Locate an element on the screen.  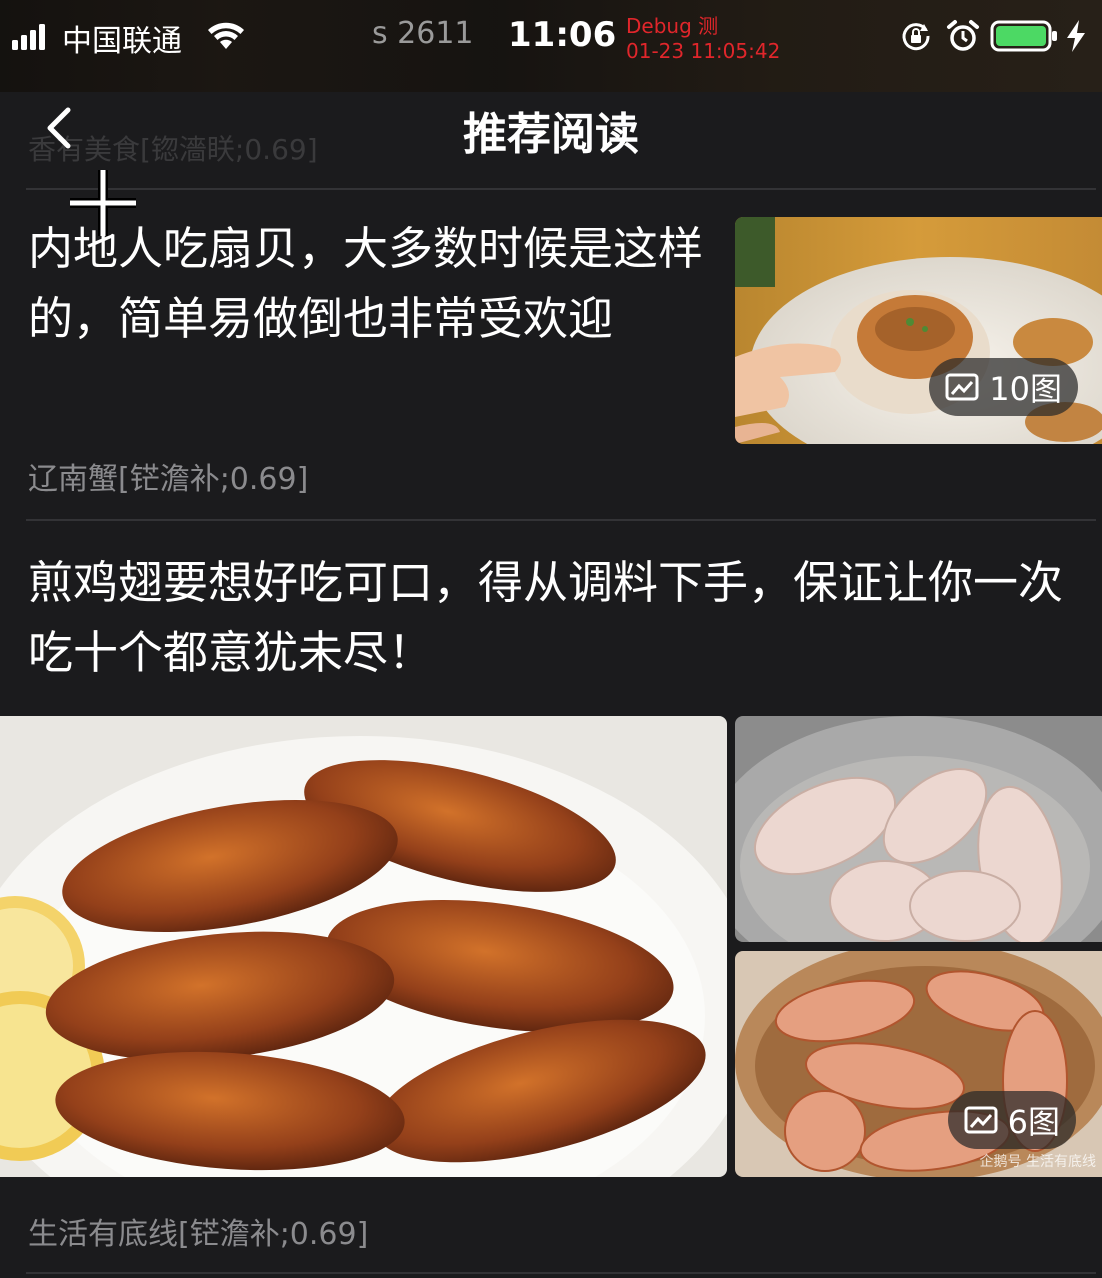
rotation-lock-icon is located at coordinates (916, 37).